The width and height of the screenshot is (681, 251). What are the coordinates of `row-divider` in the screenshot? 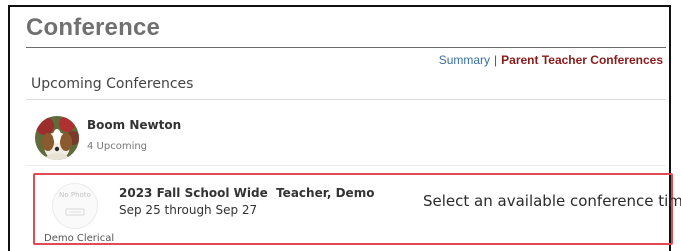 It's located at (346, 165).